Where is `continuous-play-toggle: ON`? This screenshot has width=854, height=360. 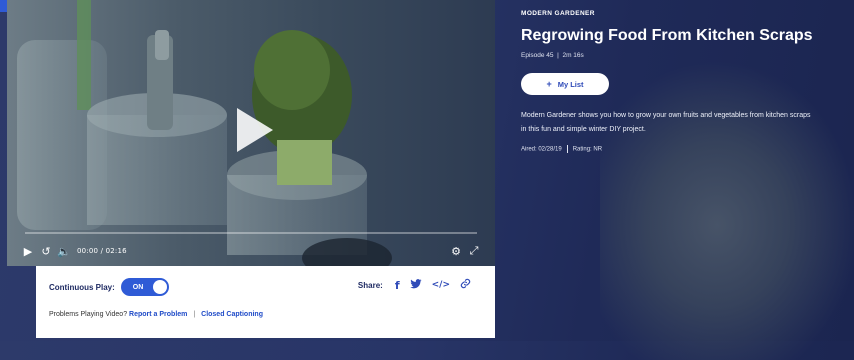 continuous-play-toggle: ON is located at coordinates (144, 287).